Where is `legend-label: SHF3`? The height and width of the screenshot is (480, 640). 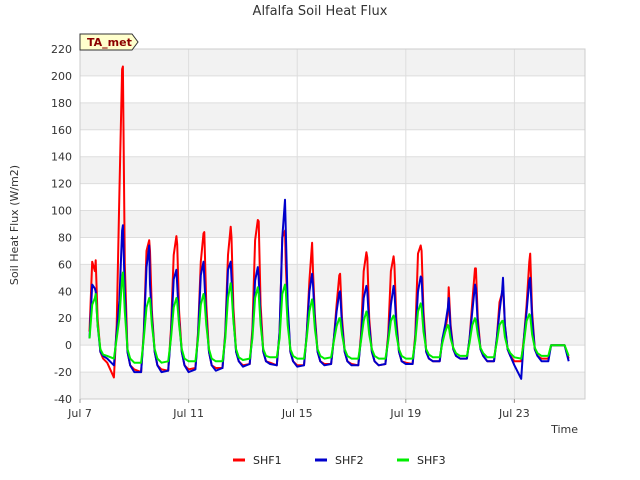
legend-label: SHF3 is located at coordinates (431, 460).